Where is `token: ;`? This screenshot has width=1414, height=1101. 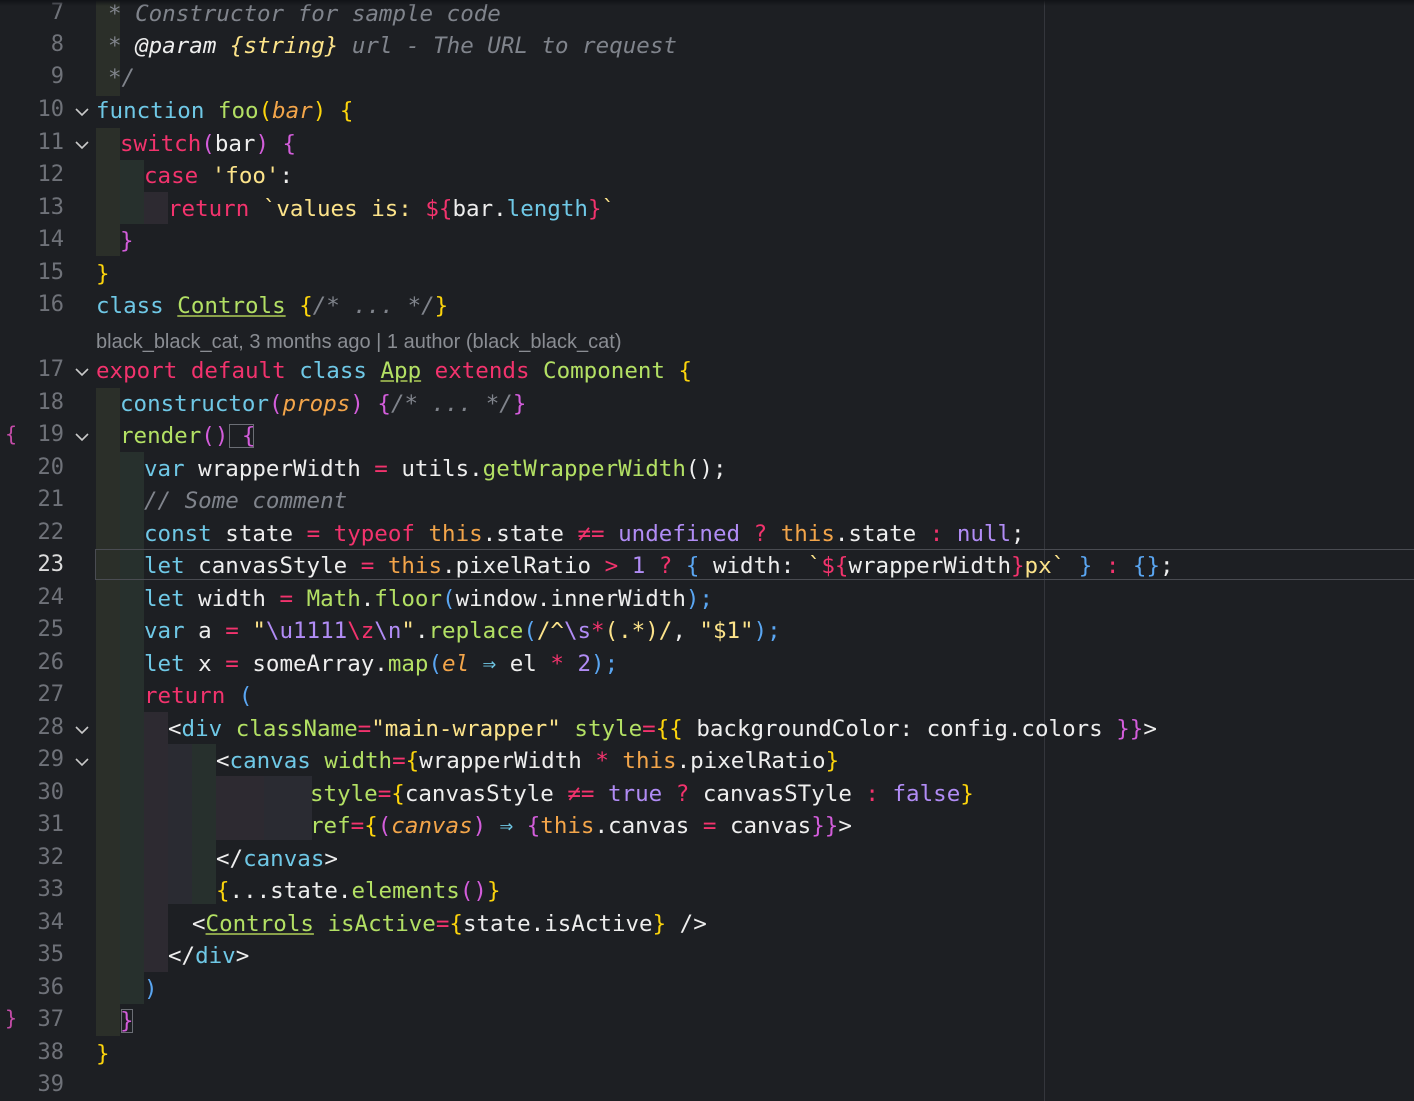
token: ; is located at coordinates (1167, 566).